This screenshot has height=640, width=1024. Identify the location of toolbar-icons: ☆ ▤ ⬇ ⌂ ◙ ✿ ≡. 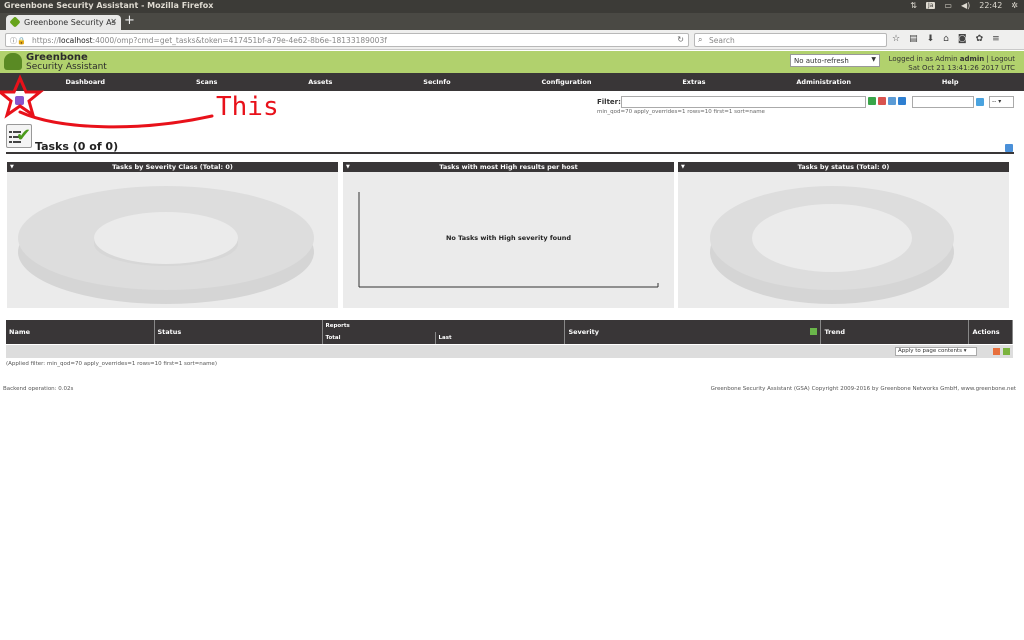
(946, 39).